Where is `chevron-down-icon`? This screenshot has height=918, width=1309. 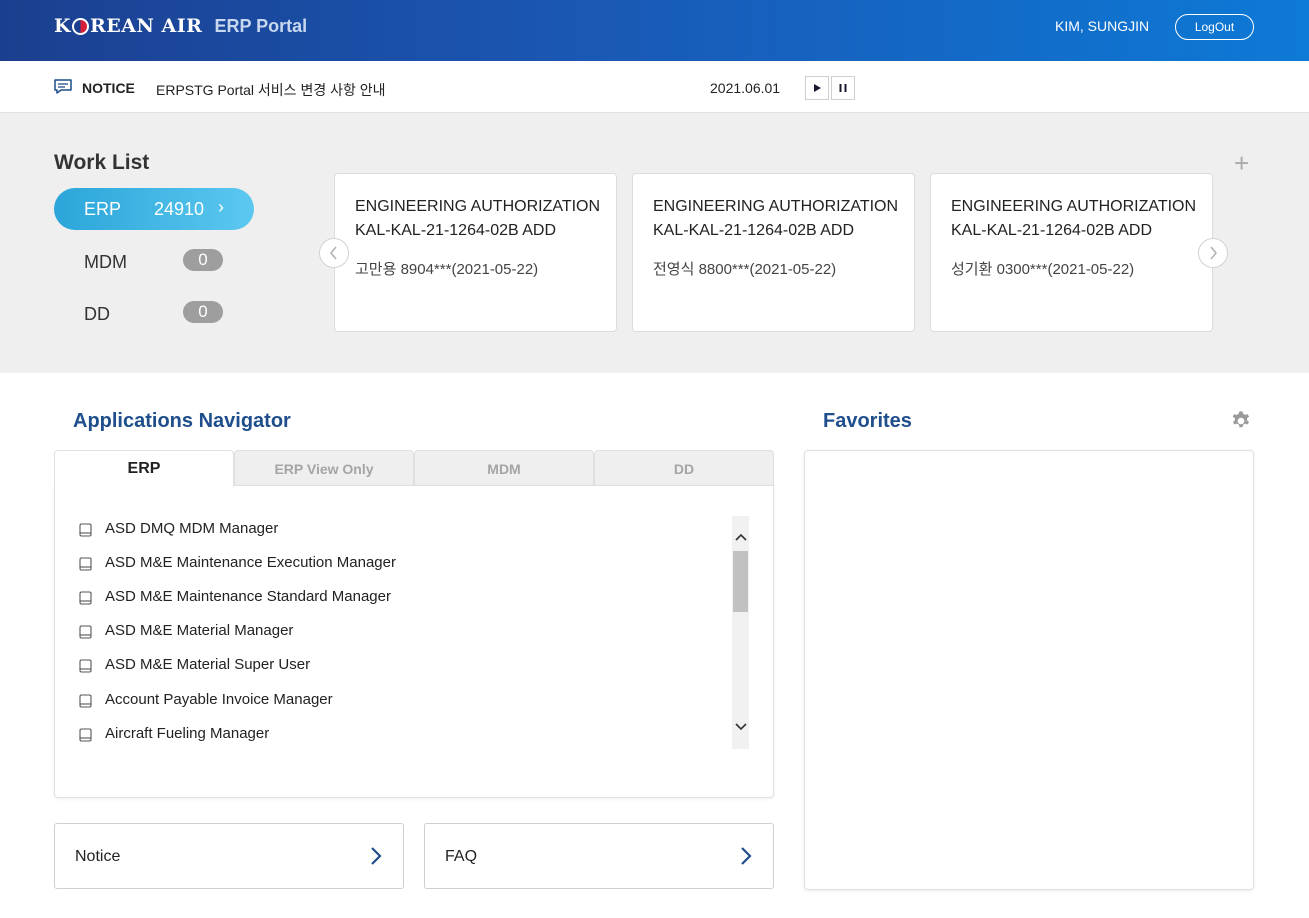
chevron-down-icon is located at coordinates (740, 726).